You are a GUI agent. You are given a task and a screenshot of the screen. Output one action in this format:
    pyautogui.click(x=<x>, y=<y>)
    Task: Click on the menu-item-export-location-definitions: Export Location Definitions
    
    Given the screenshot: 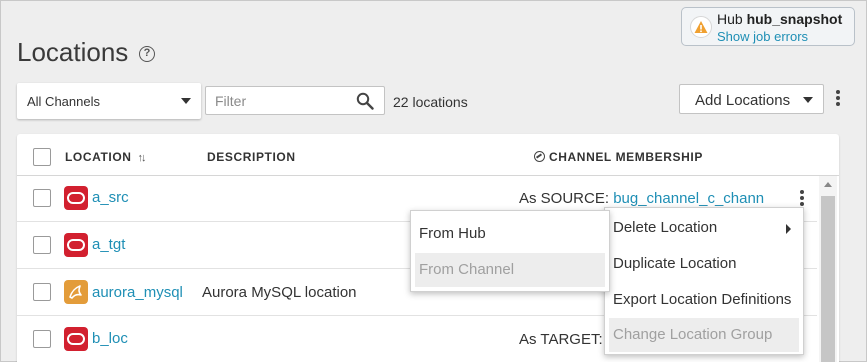 What is the action you would take?
    pyautogui.click(x=704, y=300)
    